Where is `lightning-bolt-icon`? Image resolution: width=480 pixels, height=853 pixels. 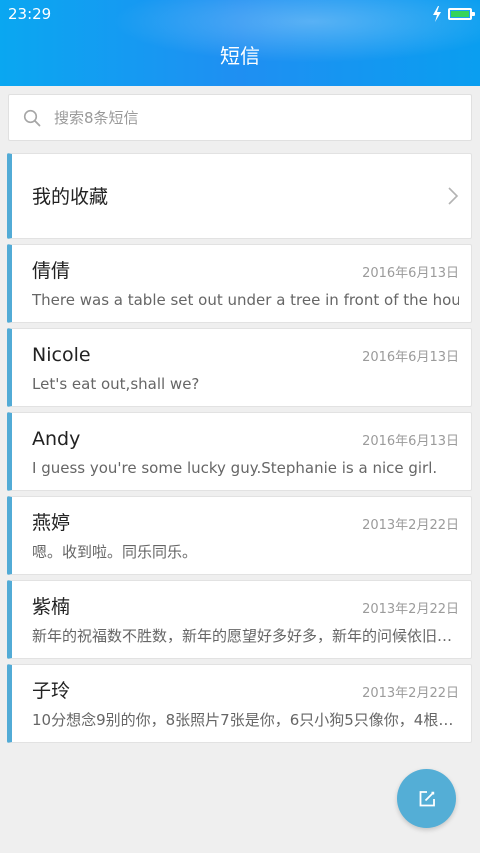 lightning-bolt-icon is located at coordinates (437, 14).